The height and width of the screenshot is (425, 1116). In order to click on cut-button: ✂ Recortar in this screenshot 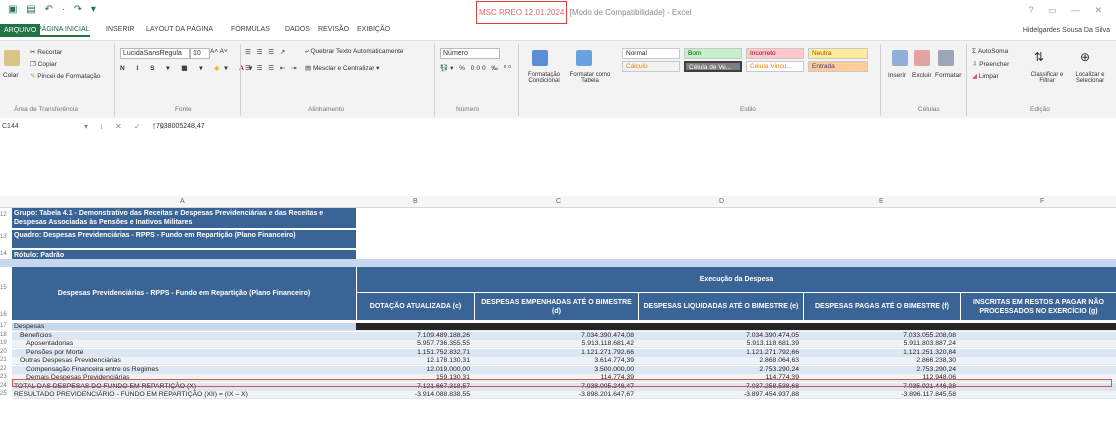, I will do `click(46, 52)`.